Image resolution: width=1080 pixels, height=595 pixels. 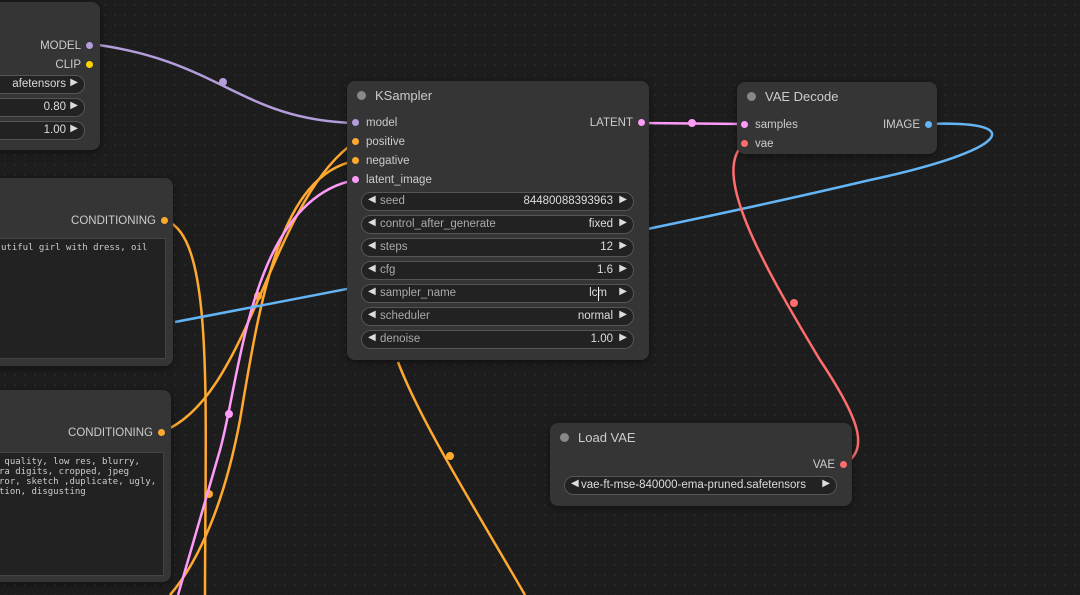 I want to click on wire-model-midpoint, so click(x=223, y=82).